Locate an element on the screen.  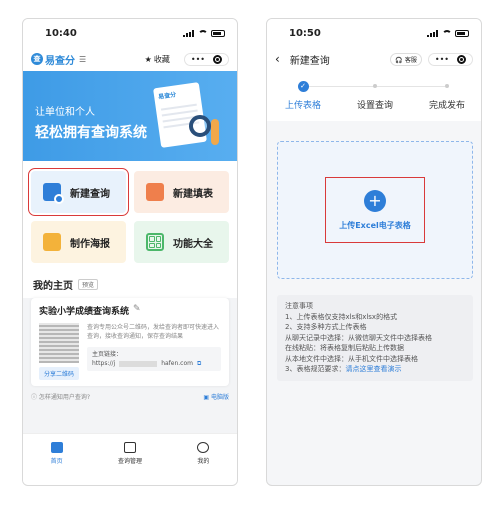
favorite-label: 收藏 is located at coordinates (161, 59).